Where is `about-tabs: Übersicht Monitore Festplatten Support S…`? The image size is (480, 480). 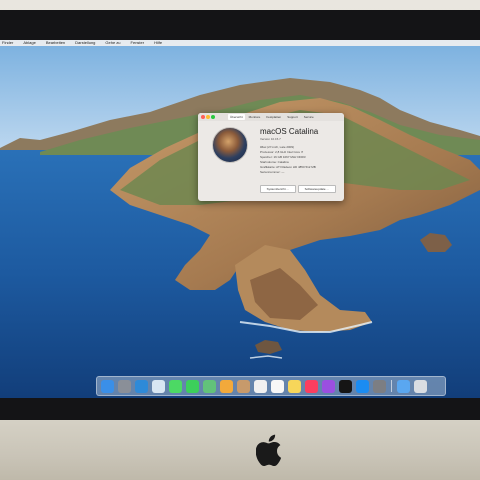
about-tabs: Übersicht Monitore Festplatten Support S… is located at coordinates (272, 117).